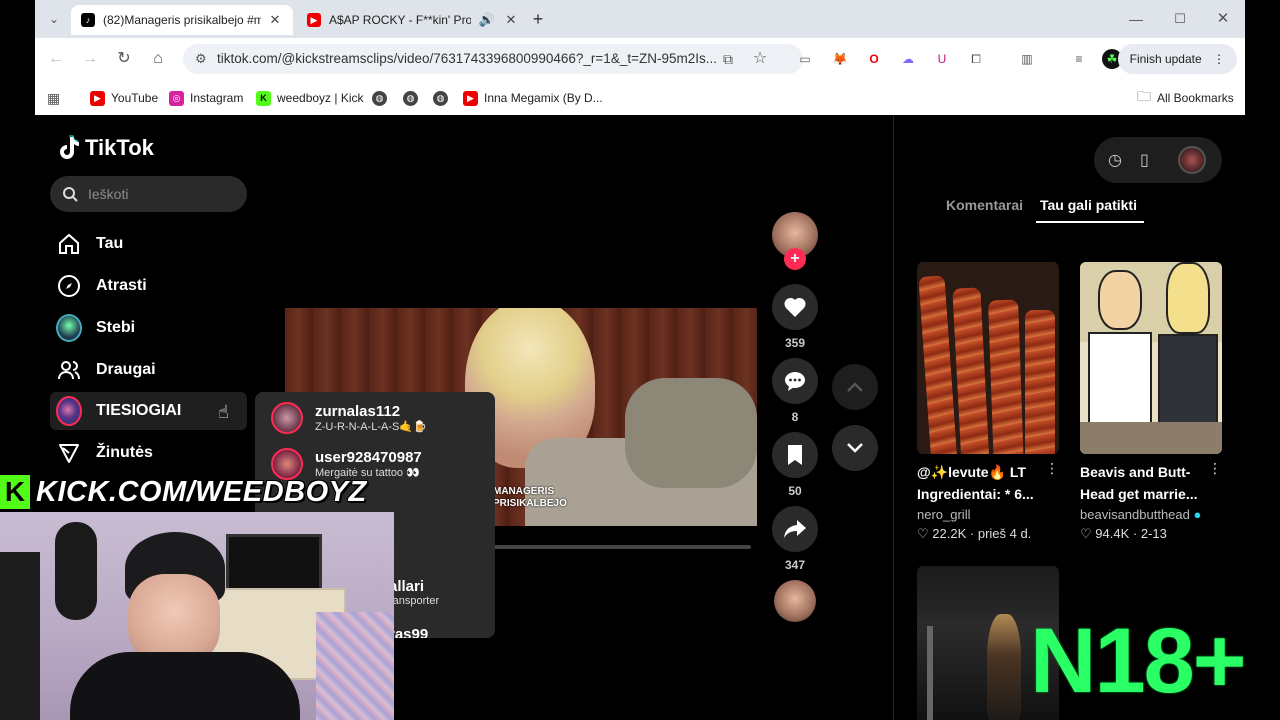 This screenshot has width=1280, height=720. Describe the element at coordinates (108, 194) in the screenshot. I see `search-placeholder: Ieškoti` at that location.